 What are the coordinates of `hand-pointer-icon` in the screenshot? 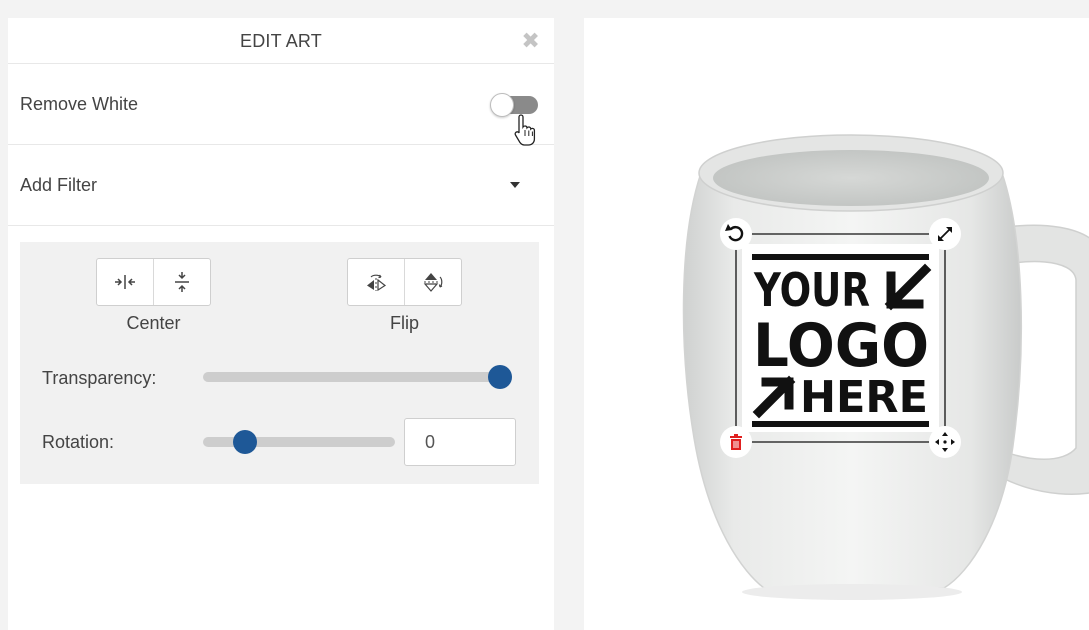 It's located at (525, 130).